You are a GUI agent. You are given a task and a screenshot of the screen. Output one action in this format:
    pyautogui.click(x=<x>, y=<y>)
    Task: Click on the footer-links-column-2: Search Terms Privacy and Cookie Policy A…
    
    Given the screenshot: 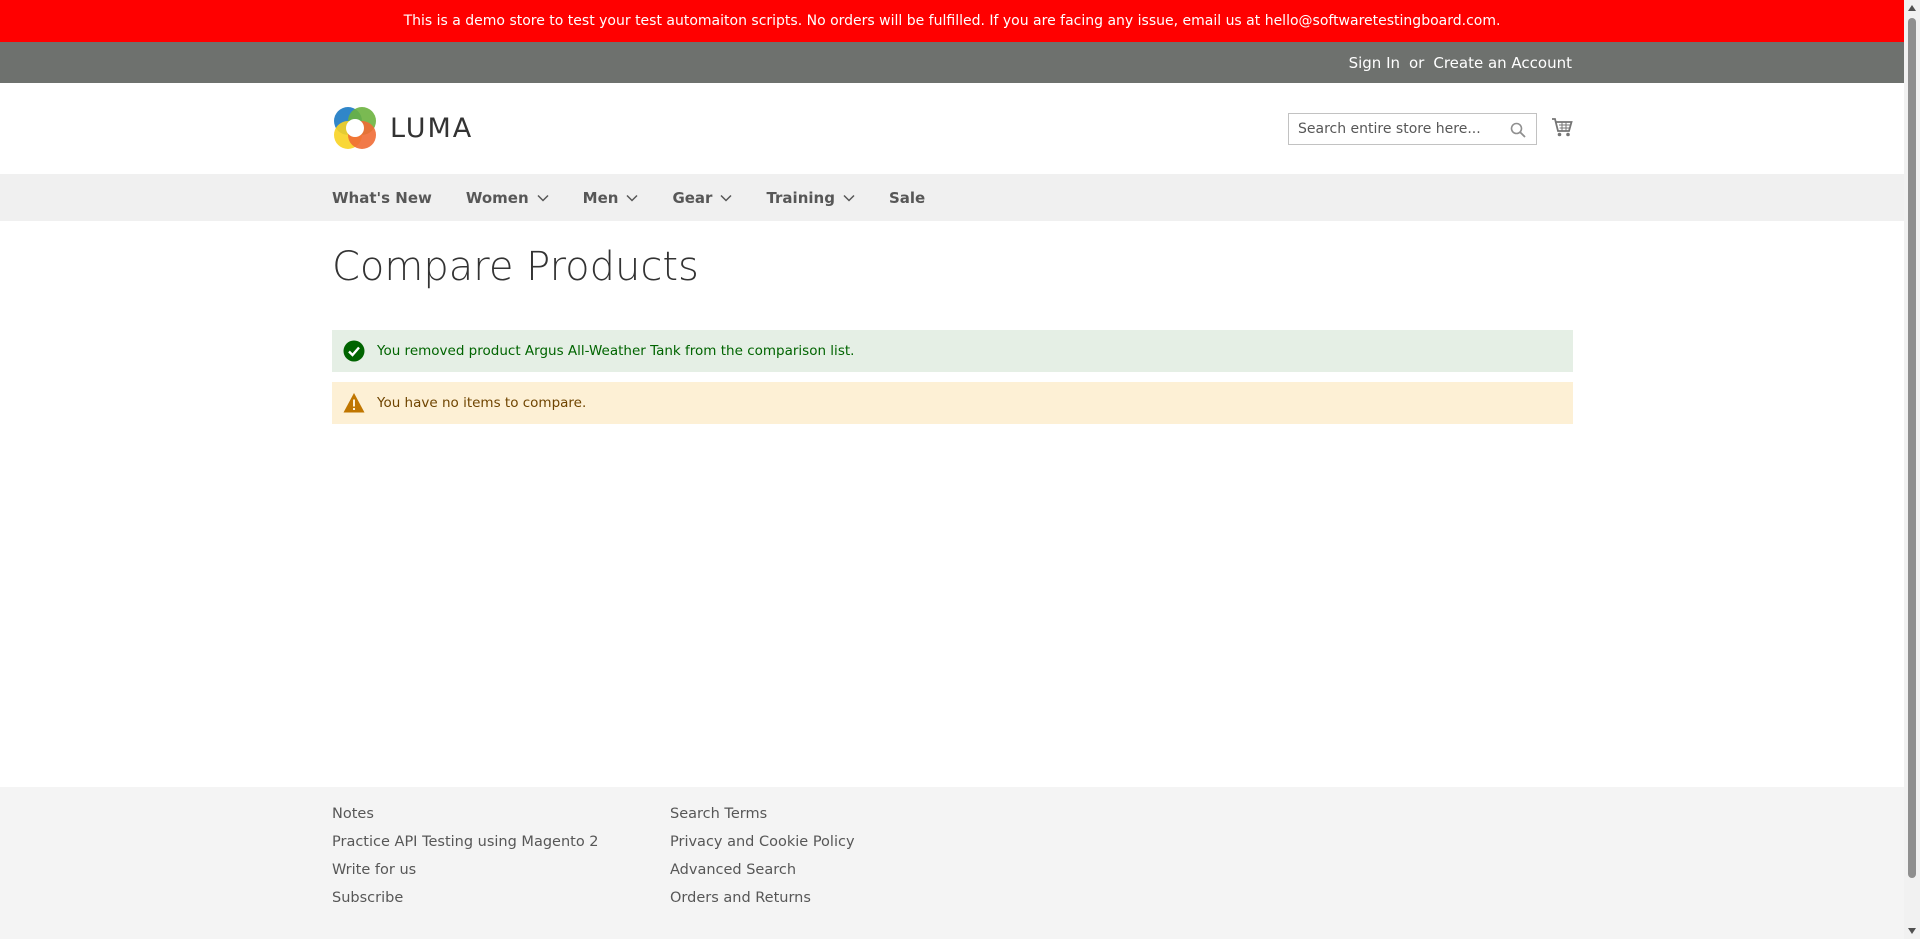 What is the action you would take?
    pyautogui.click(x=762, y=860)
    